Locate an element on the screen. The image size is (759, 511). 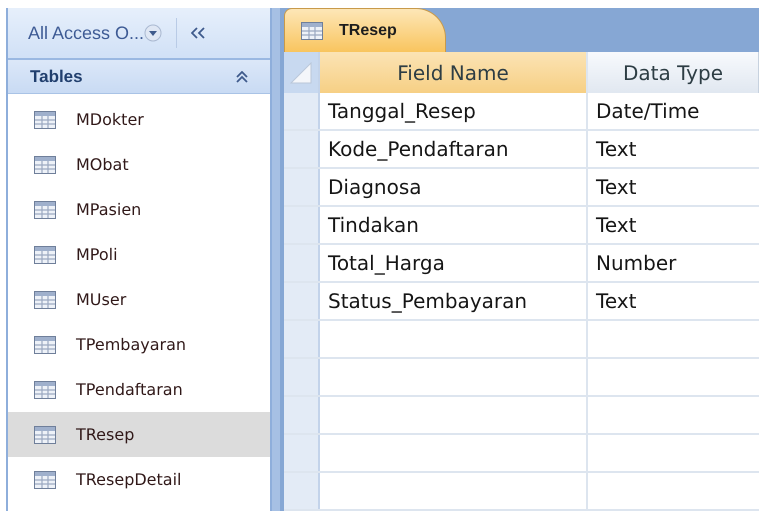
data-type-cell: Number is located at coordinates (673, 263).